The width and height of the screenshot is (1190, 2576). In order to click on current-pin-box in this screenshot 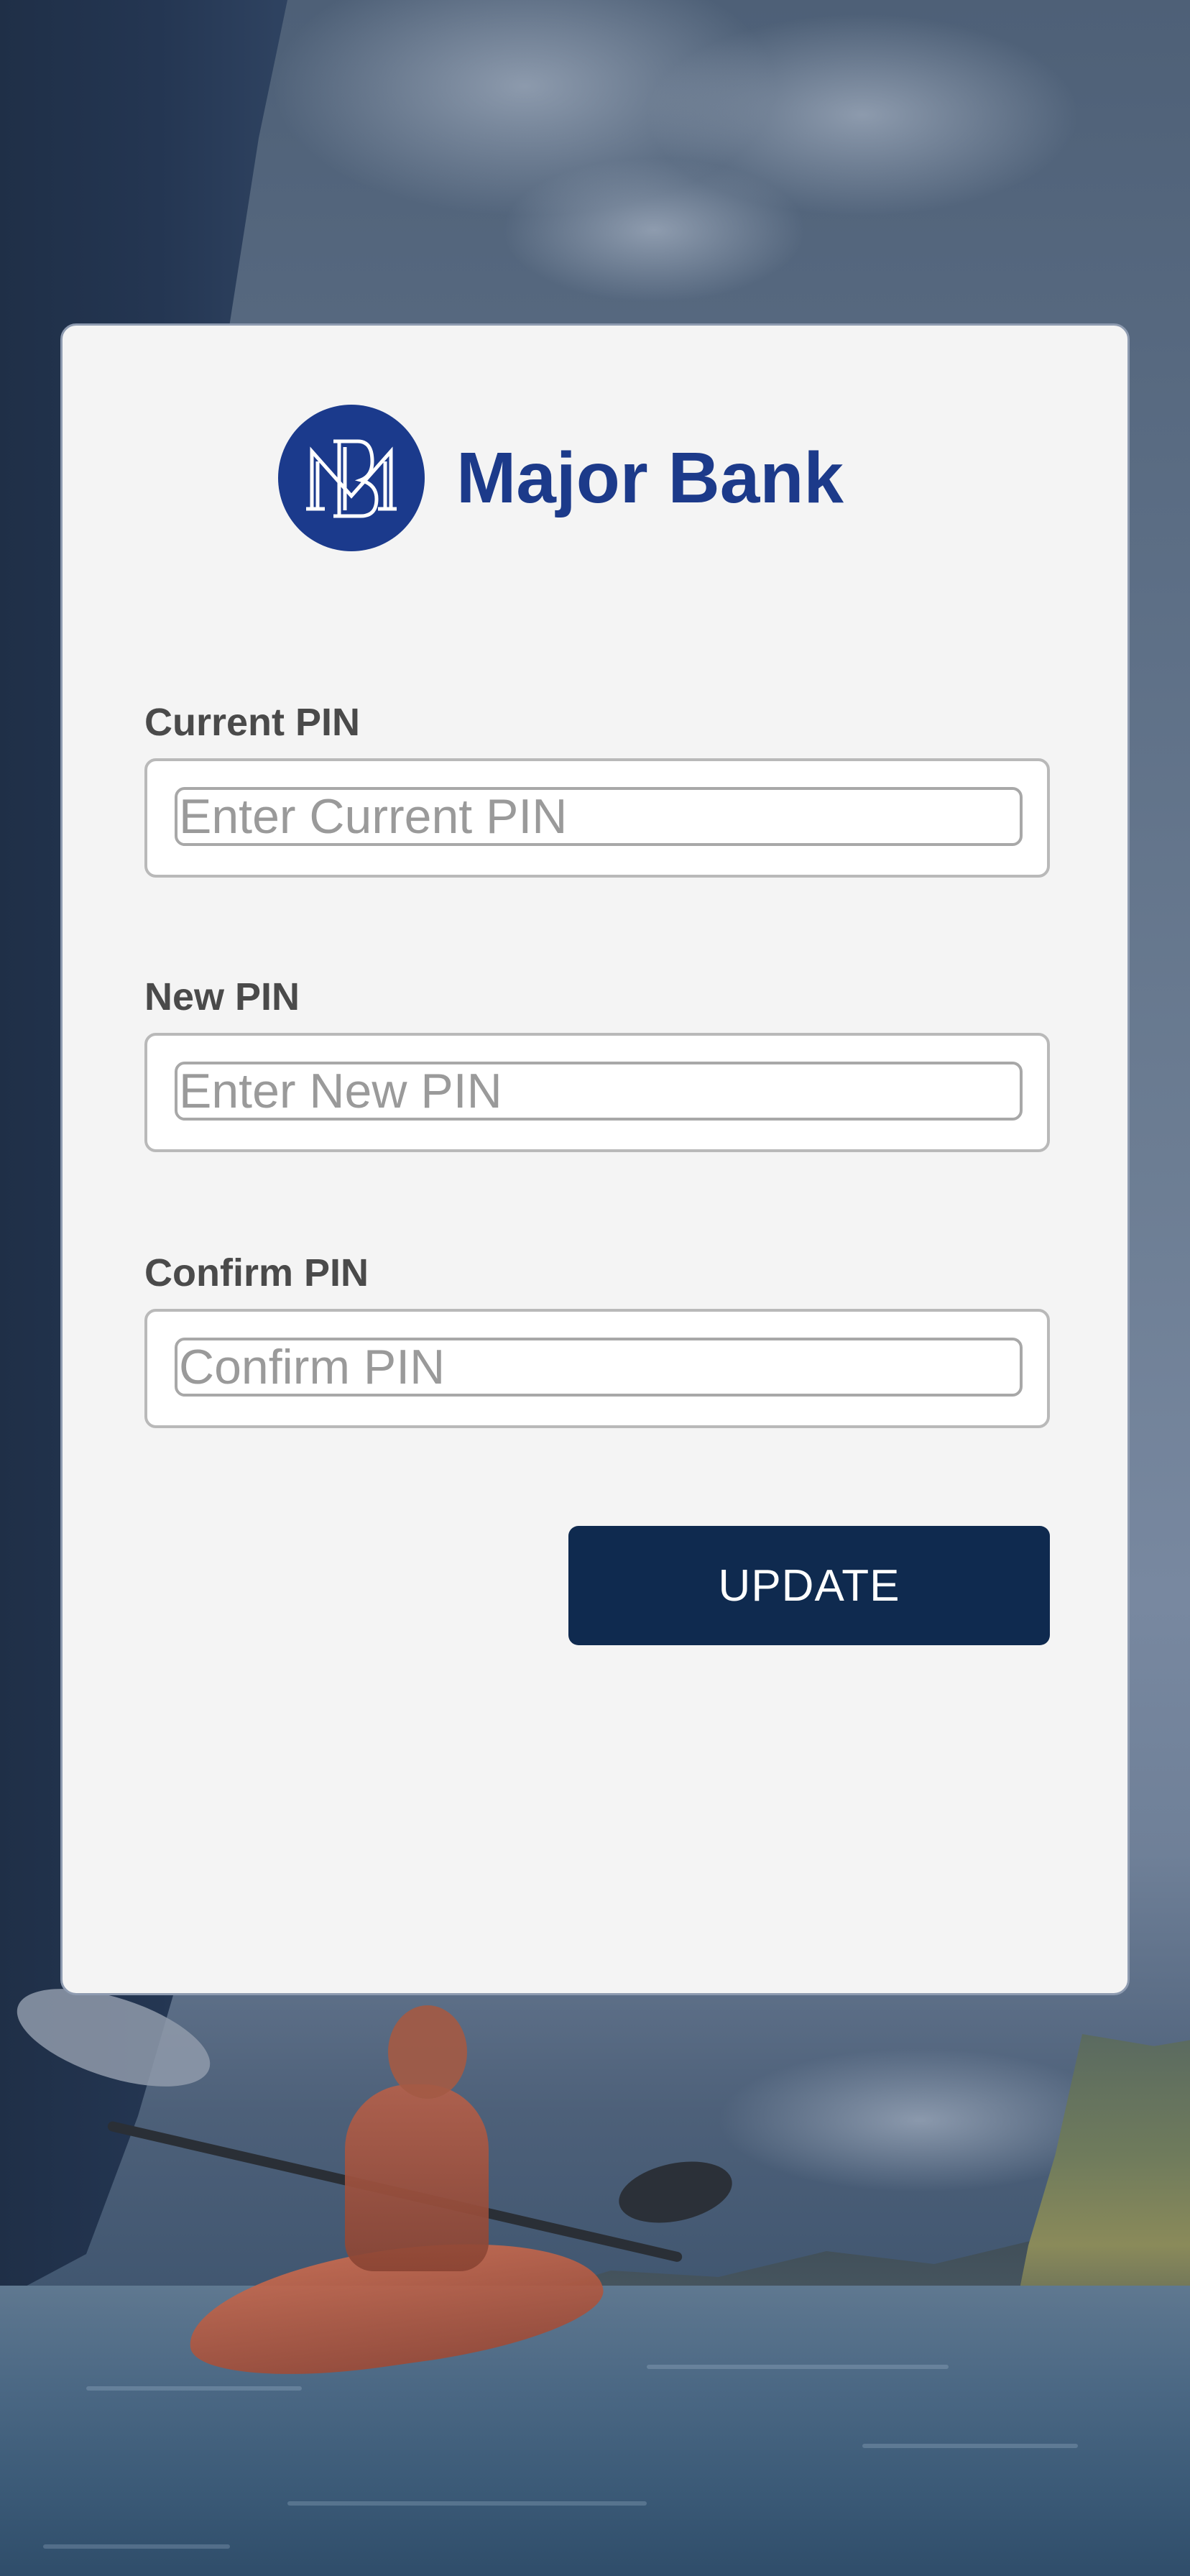, I will do `click(597, 818)`.